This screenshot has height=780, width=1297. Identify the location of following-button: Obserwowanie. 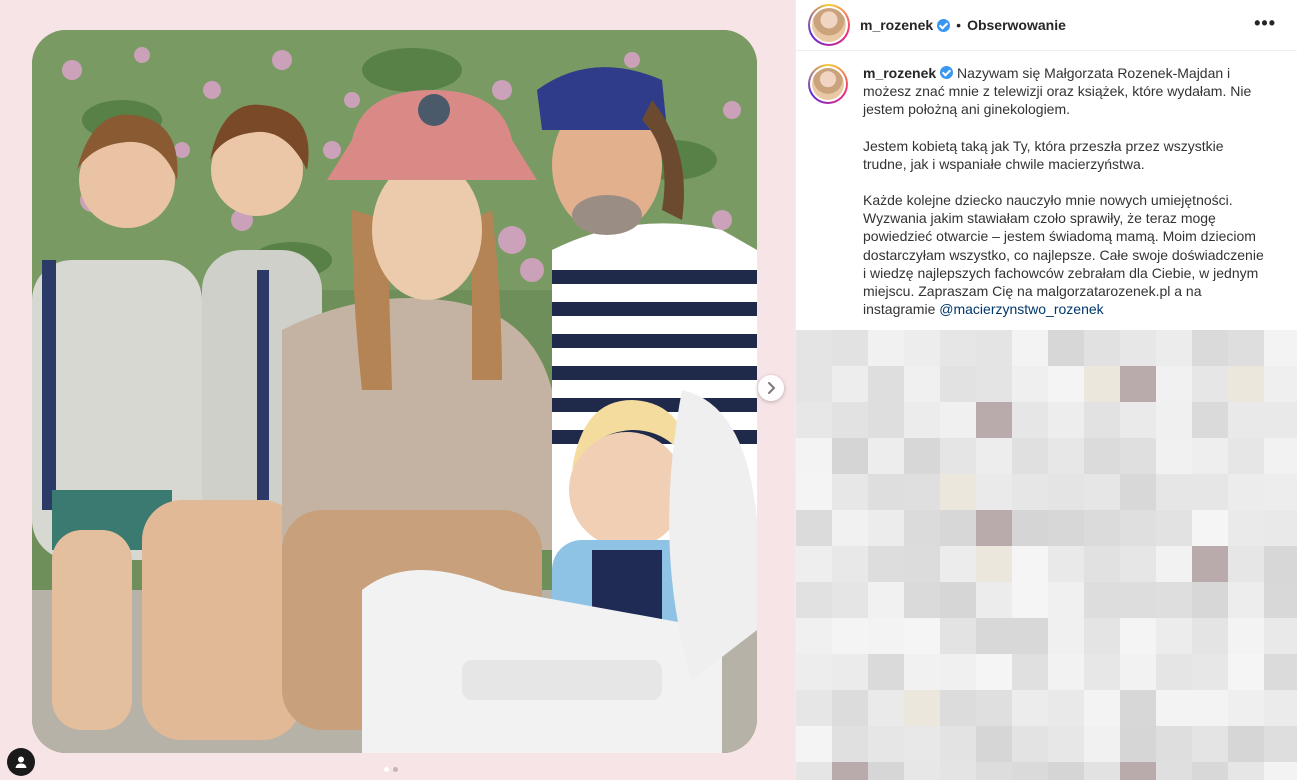
(1016, 25).